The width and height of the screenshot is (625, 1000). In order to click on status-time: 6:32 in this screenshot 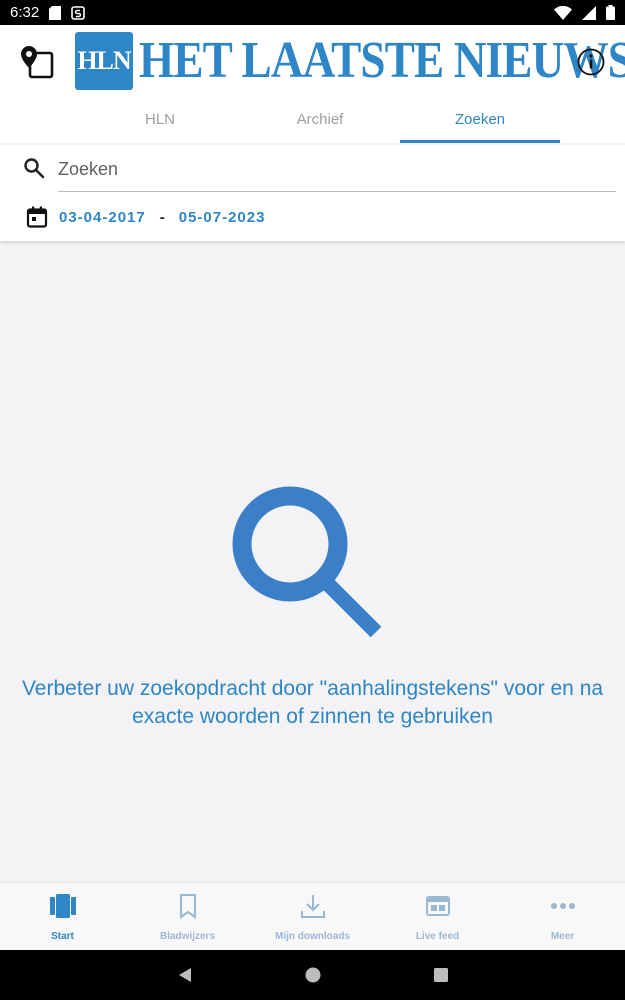, I will do `click(25, 12)`.